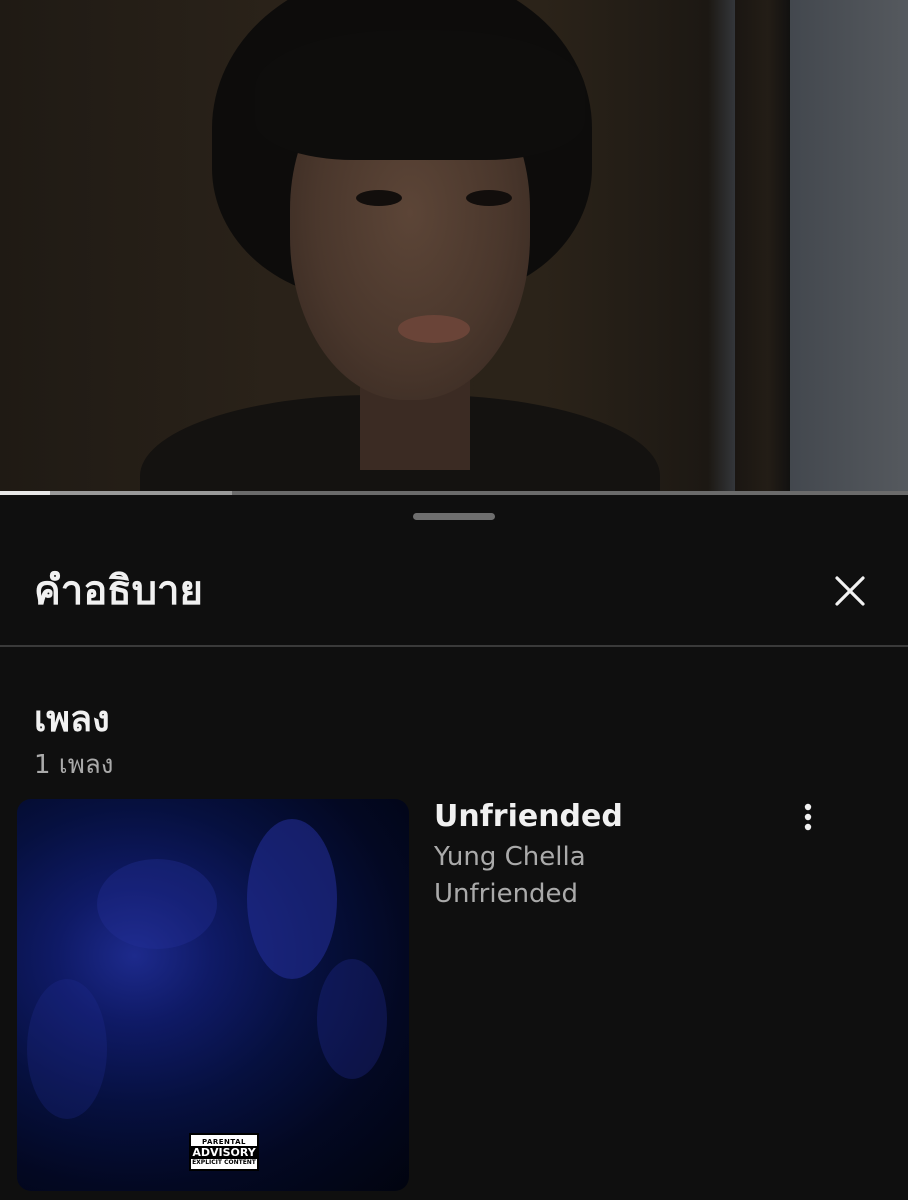 Image resolution: width=908 pixels, height=1200 pixels. I want to click on video-subject-lips, so click(434, 329).